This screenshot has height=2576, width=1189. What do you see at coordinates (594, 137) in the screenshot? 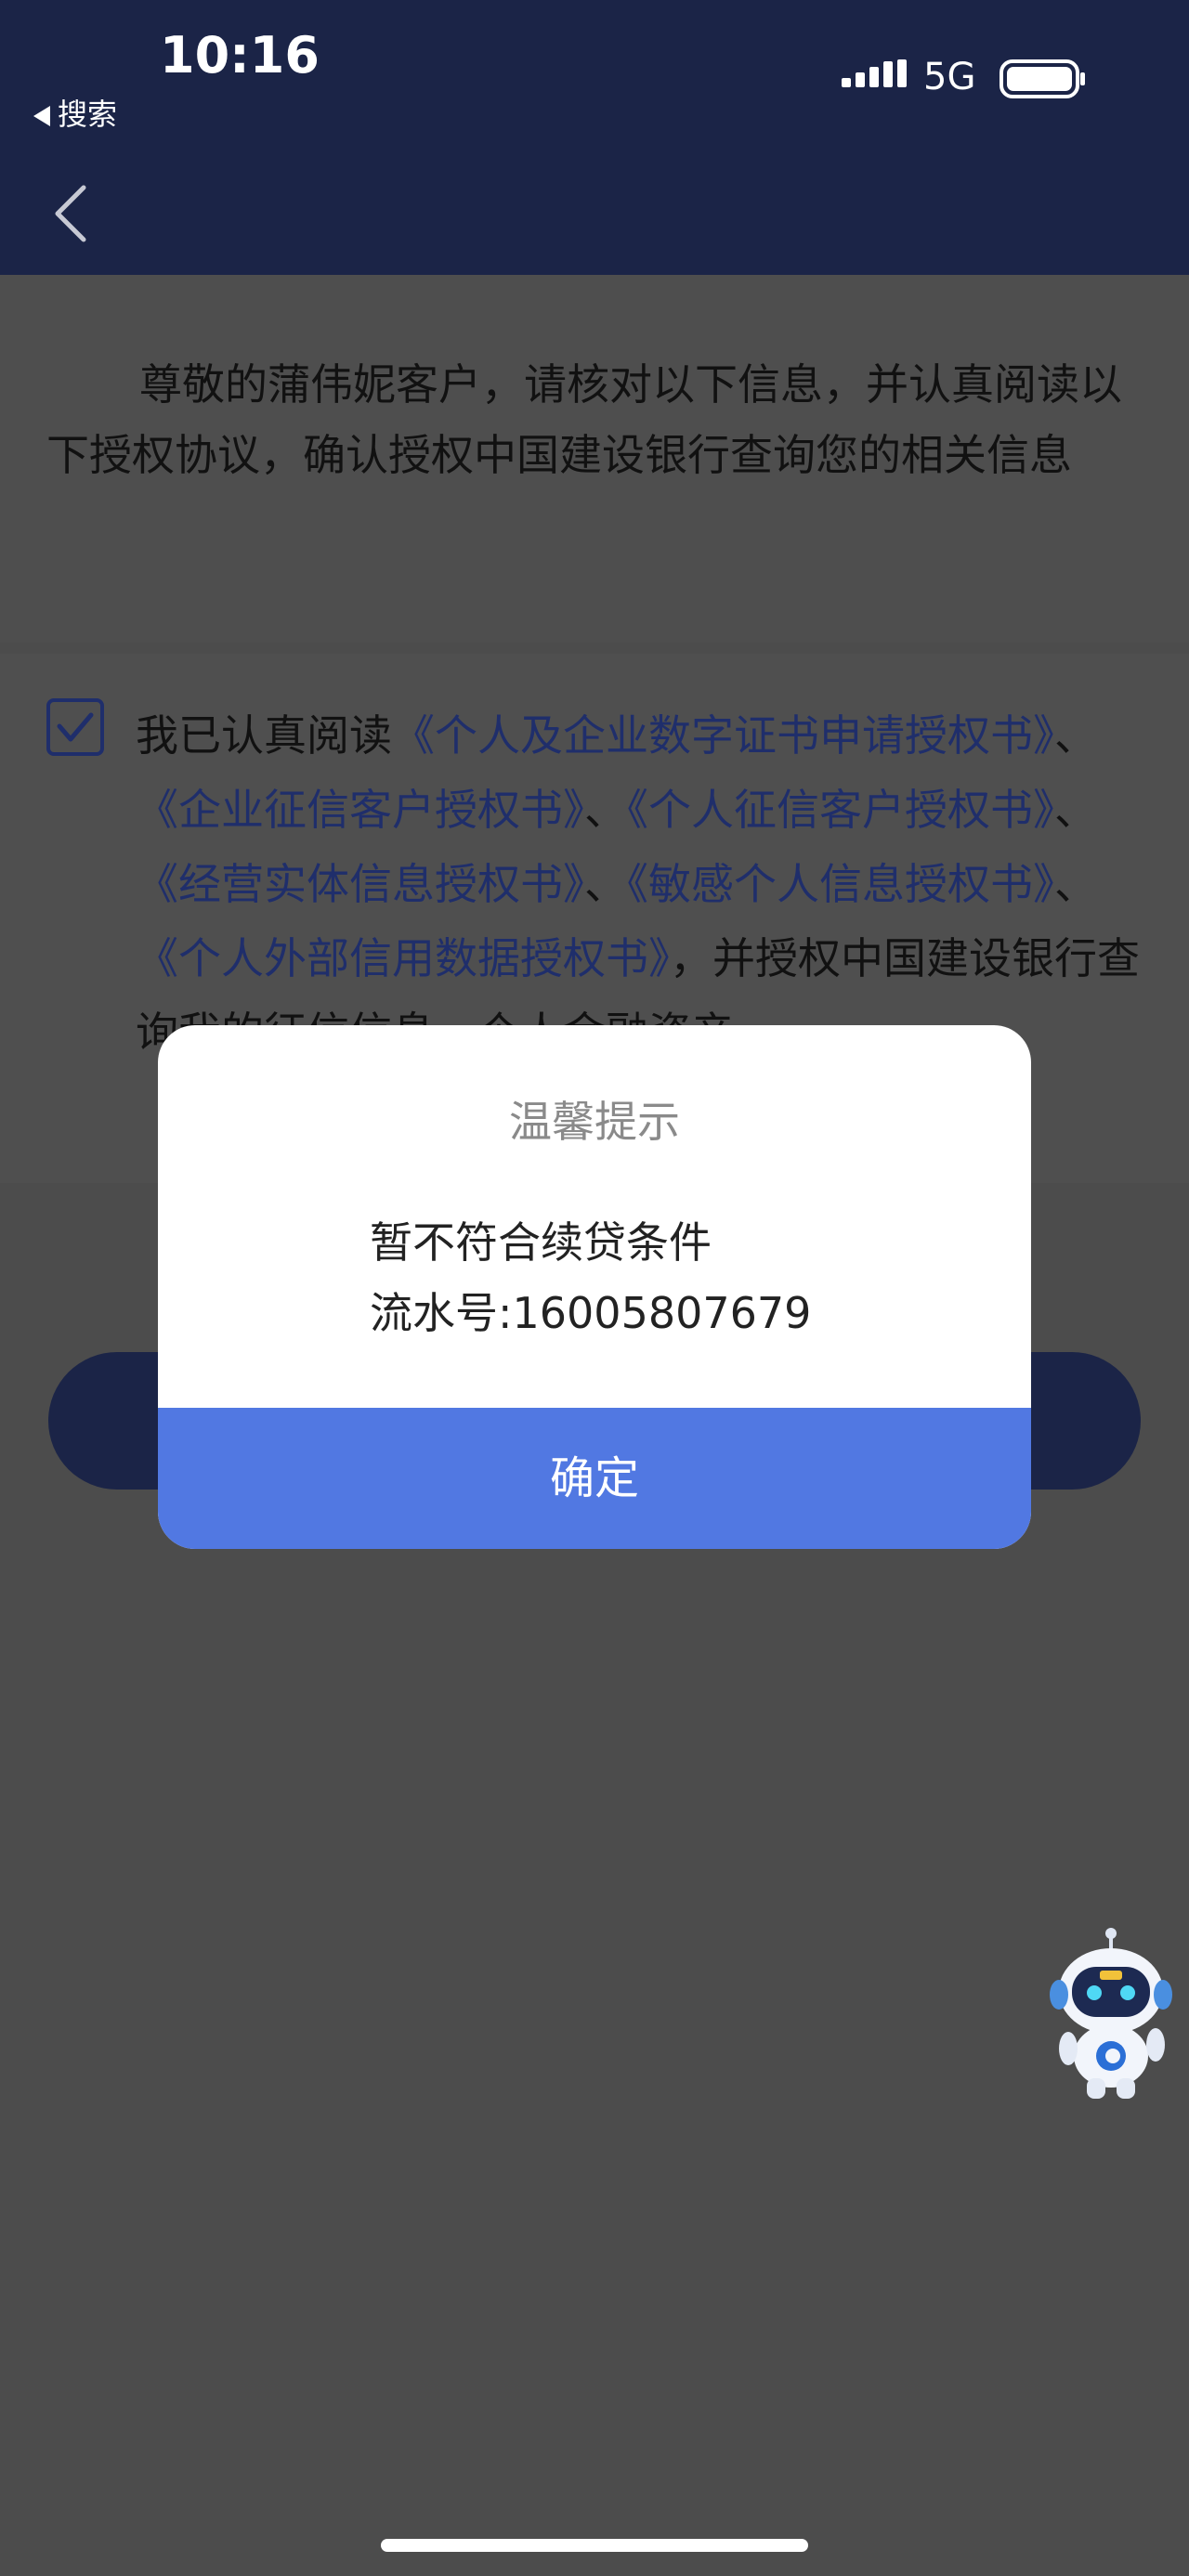
I see `top-bar: 10:16 搜索 5G` at bounding box center [594, 137].